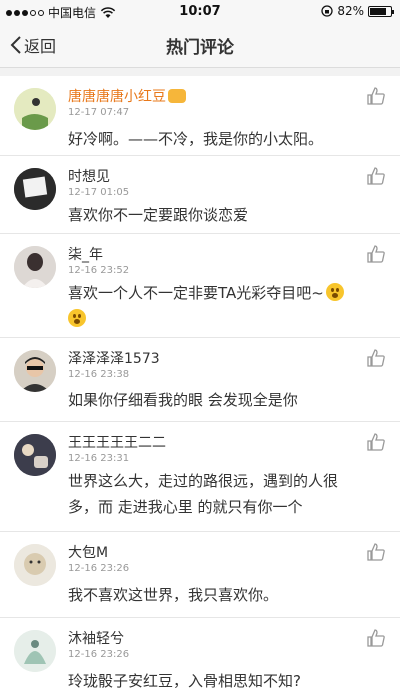 Image resolution: width=400 pixels, height=695 pixels. Describe the element at coordinates (200, 575) in the screenshot. I see `comment-item: 大包M 12-16 23:26 我不喜欢这世界，我只喜欢你。` at that location.